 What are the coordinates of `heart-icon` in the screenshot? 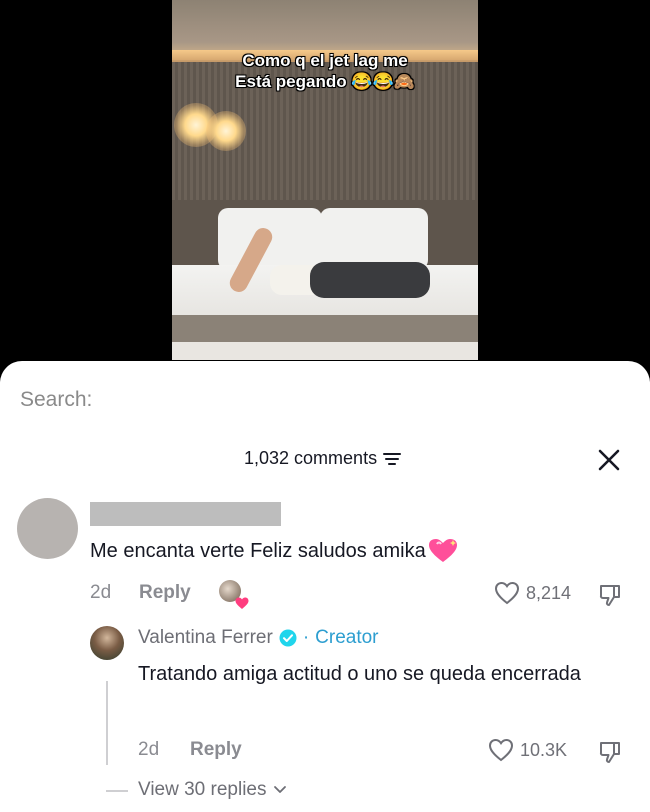 It's located at (242, 603).